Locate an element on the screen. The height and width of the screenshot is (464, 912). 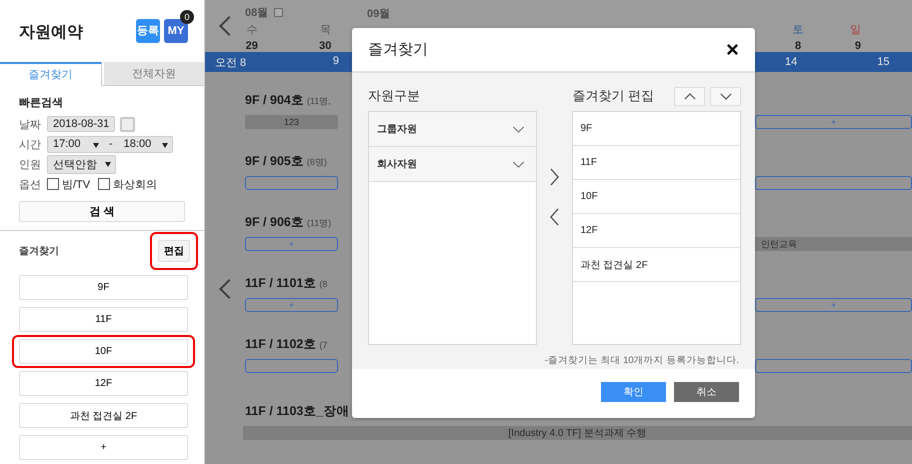
group-label: 그룹자원 is located at coordinates (397, 129).